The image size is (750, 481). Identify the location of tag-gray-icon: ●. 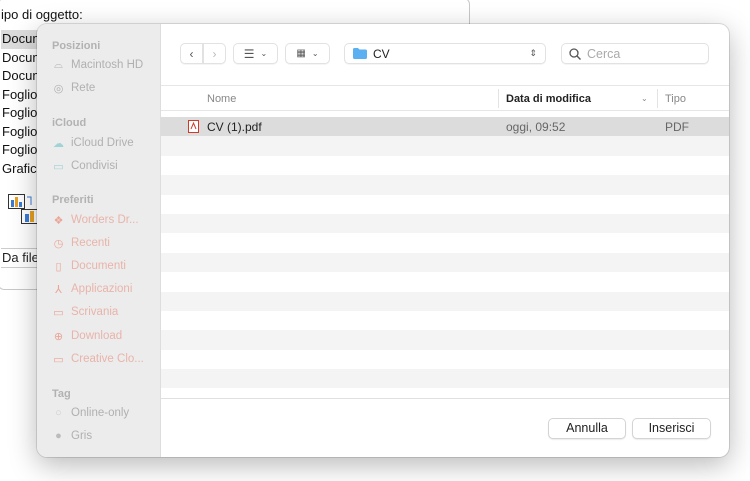
(58, 436).